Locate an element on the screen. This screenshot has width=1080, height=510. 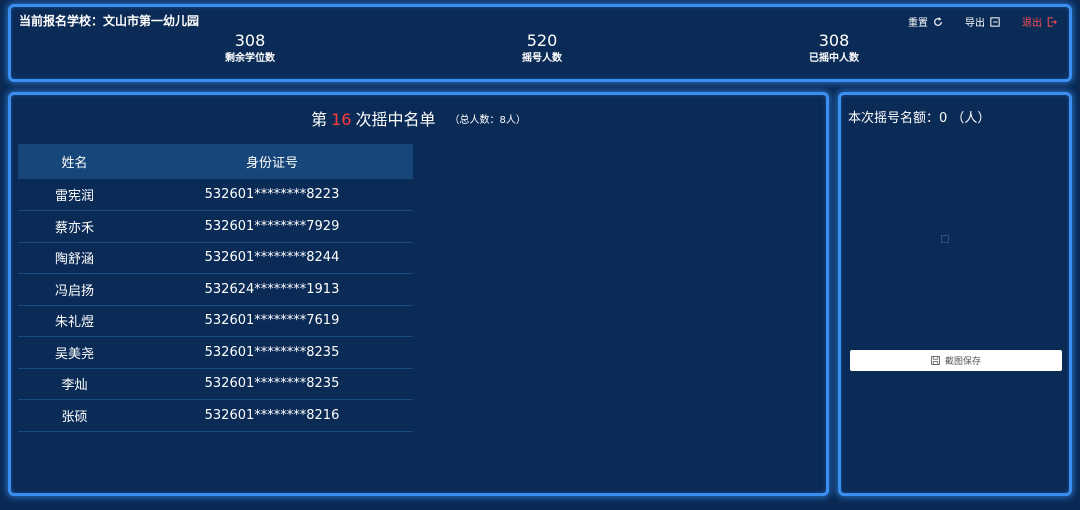
stat-label: 已摇中人数 is located at coordinates (834, 58).